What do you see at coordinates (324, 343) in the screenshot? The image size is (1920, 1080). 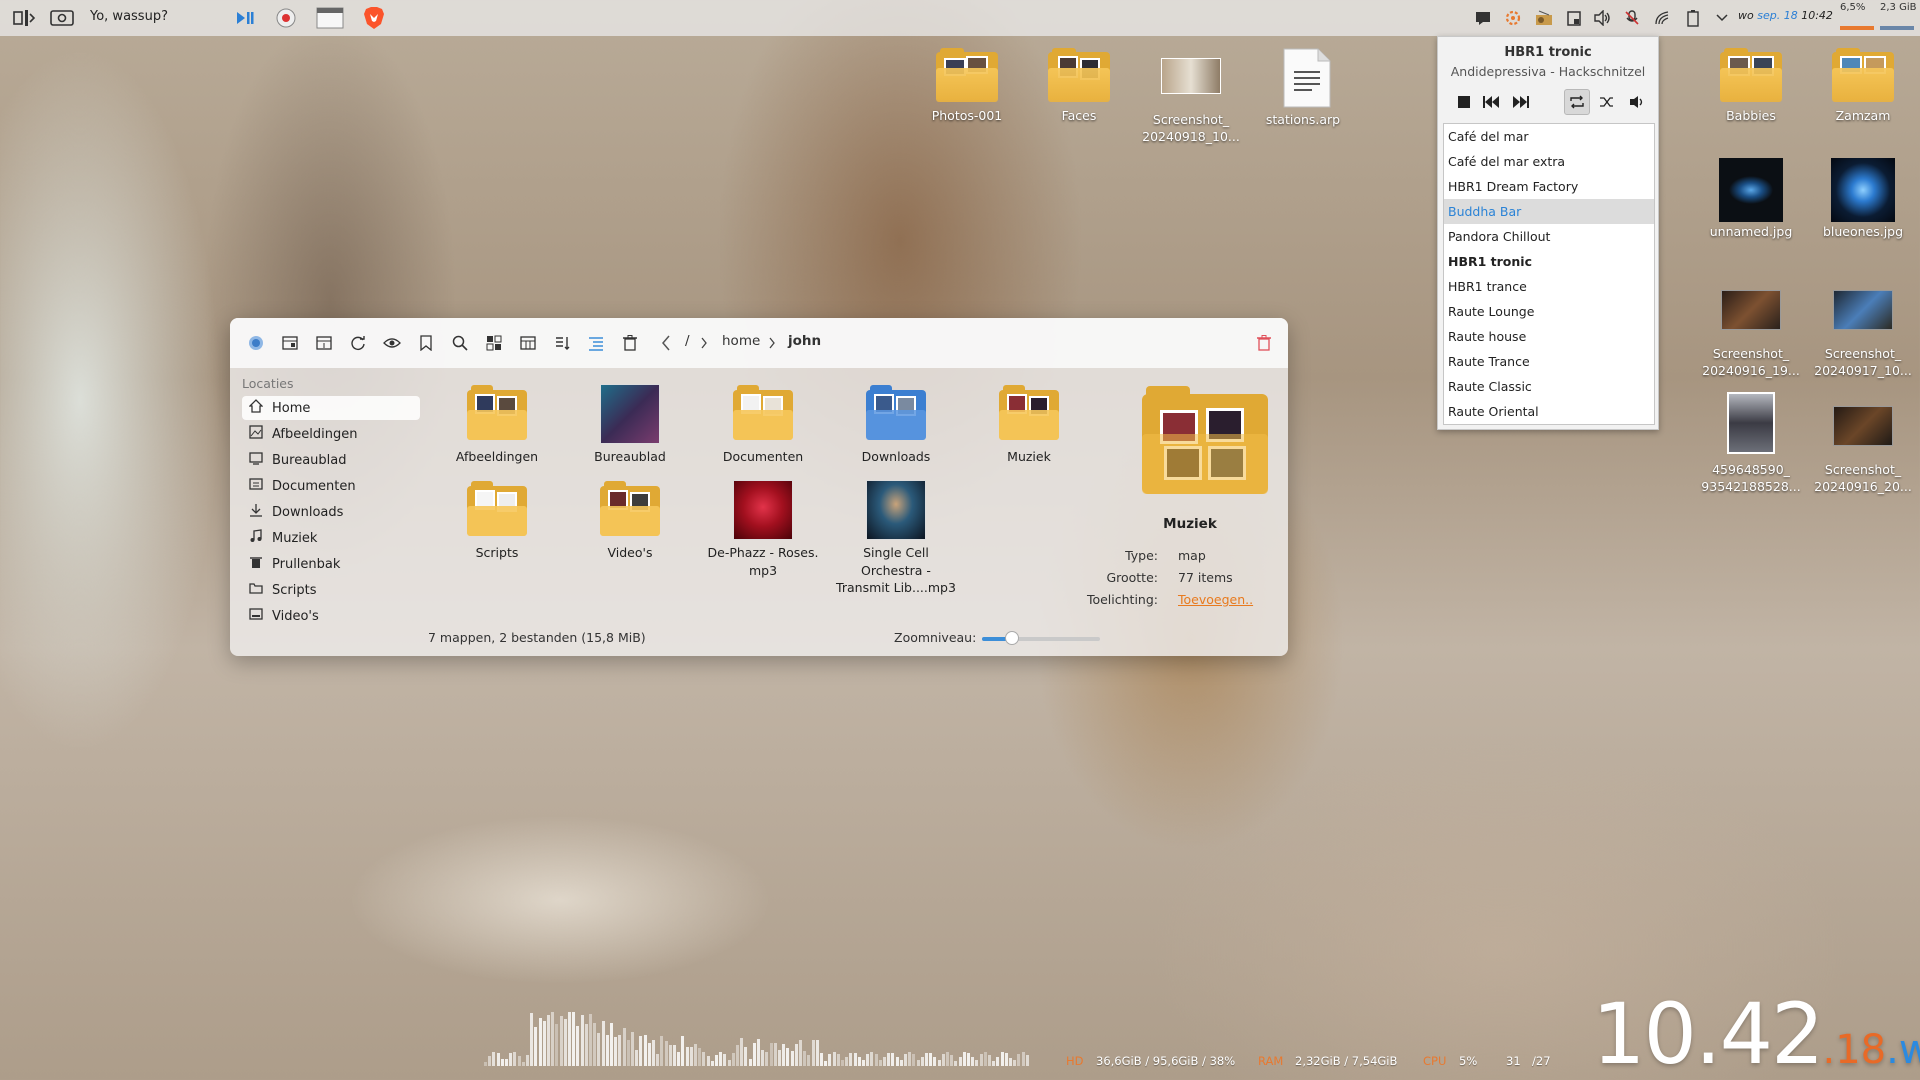 I see `new-tab-icon` at bounding box center [324, 343].